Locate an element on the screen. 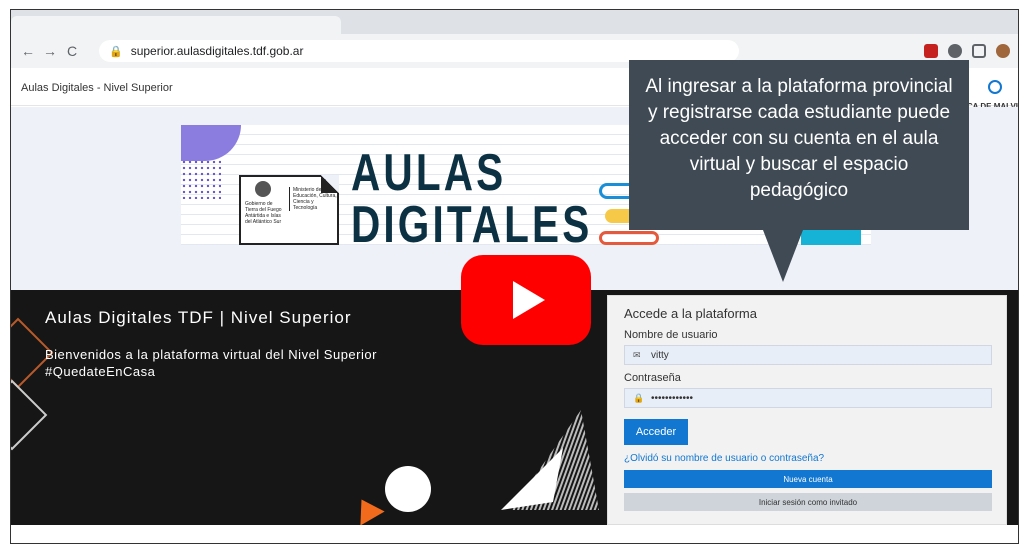 This screenshot has height=553, width=1019. back-arrow-icon: ← is located at coordinates (28, 51).